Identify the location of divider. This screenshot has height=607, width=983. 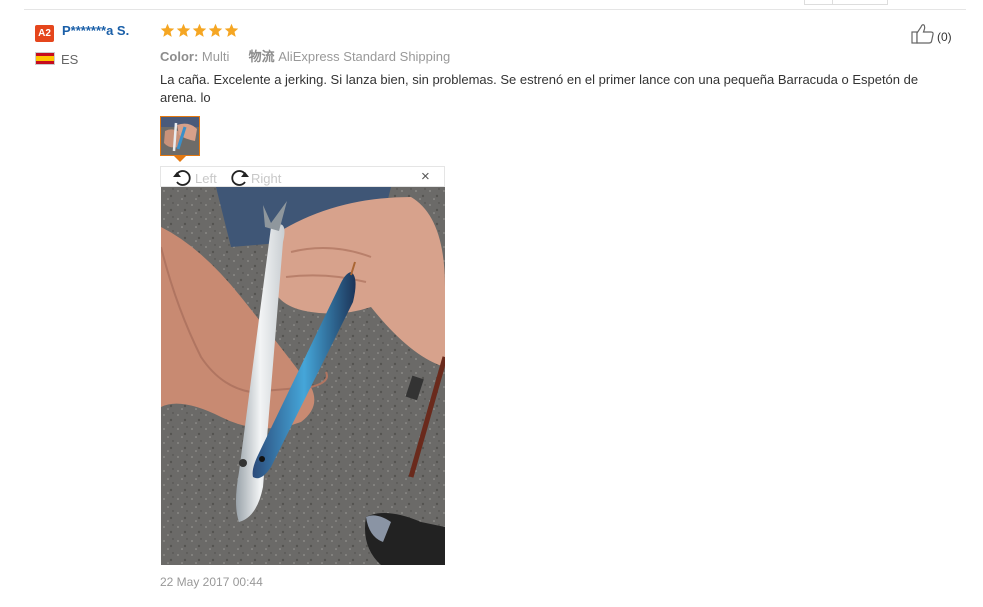
(495, 9).